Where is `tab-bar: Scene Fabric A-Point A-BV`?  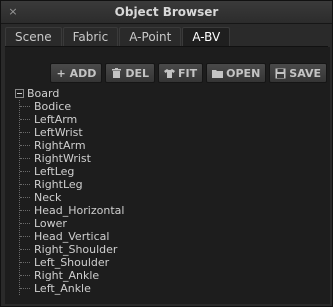
tab-bar: Scene Fabric A-Point A-BV is located at coordinates (118, 37).